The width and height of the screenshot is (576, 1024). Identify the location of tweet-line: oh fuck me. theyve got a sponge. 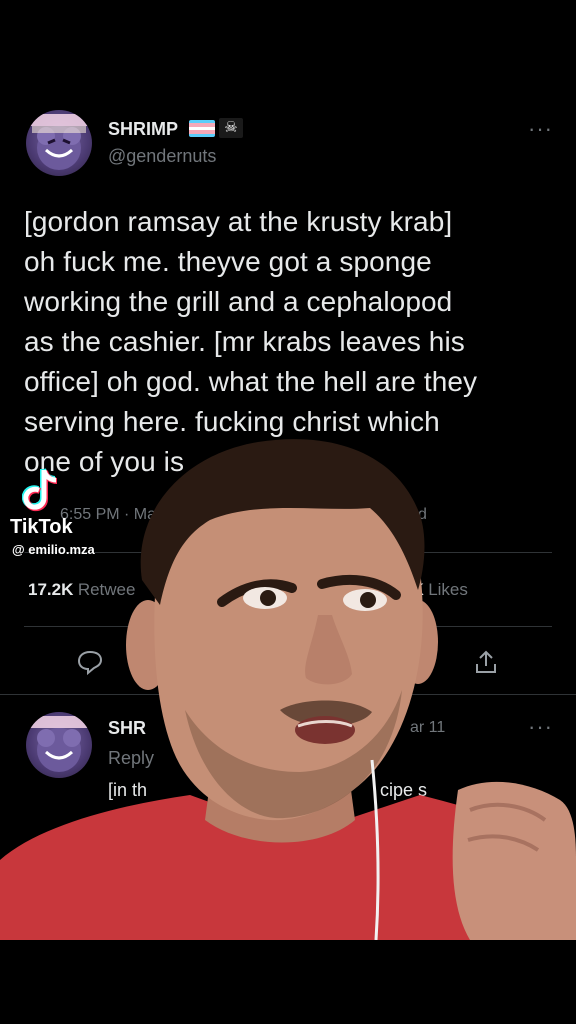
(228, 261).